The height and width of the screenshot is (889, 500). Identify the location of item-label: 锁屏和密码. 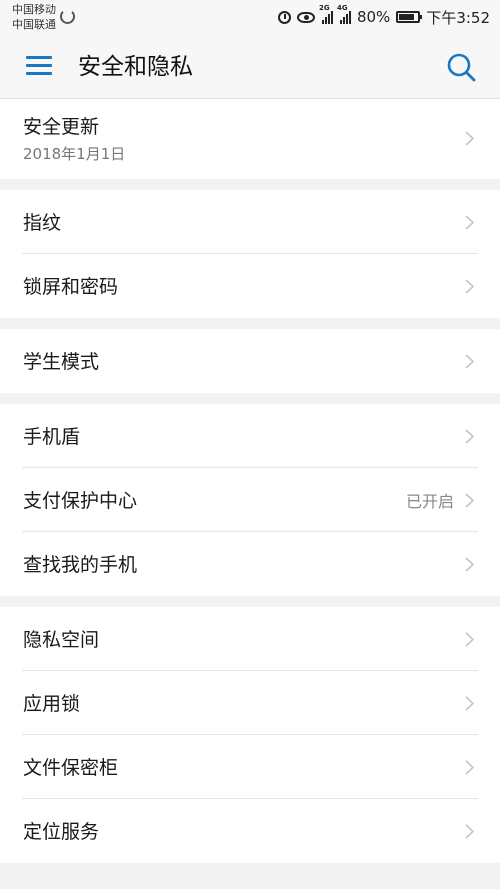
(71, 287).